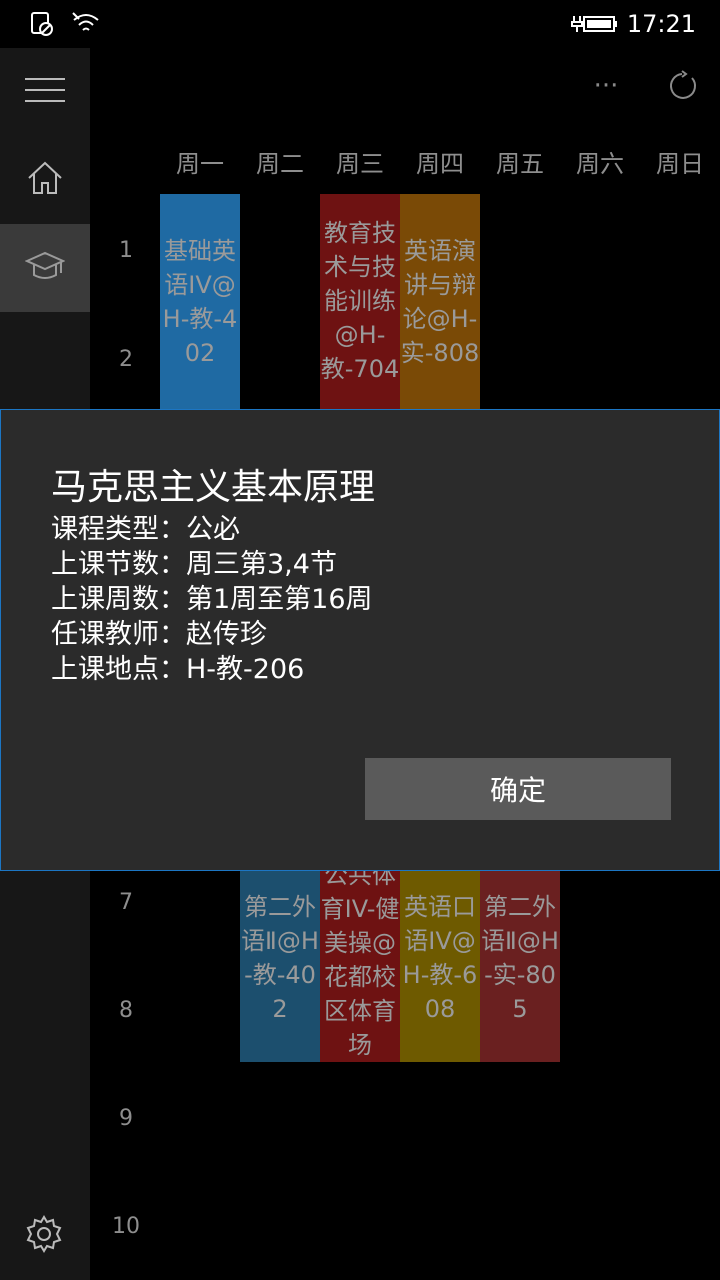  What do you see at coordinates (200, 164) in the screenshot?
I see `day-mon: 周一` at bounding box center [200, 164].